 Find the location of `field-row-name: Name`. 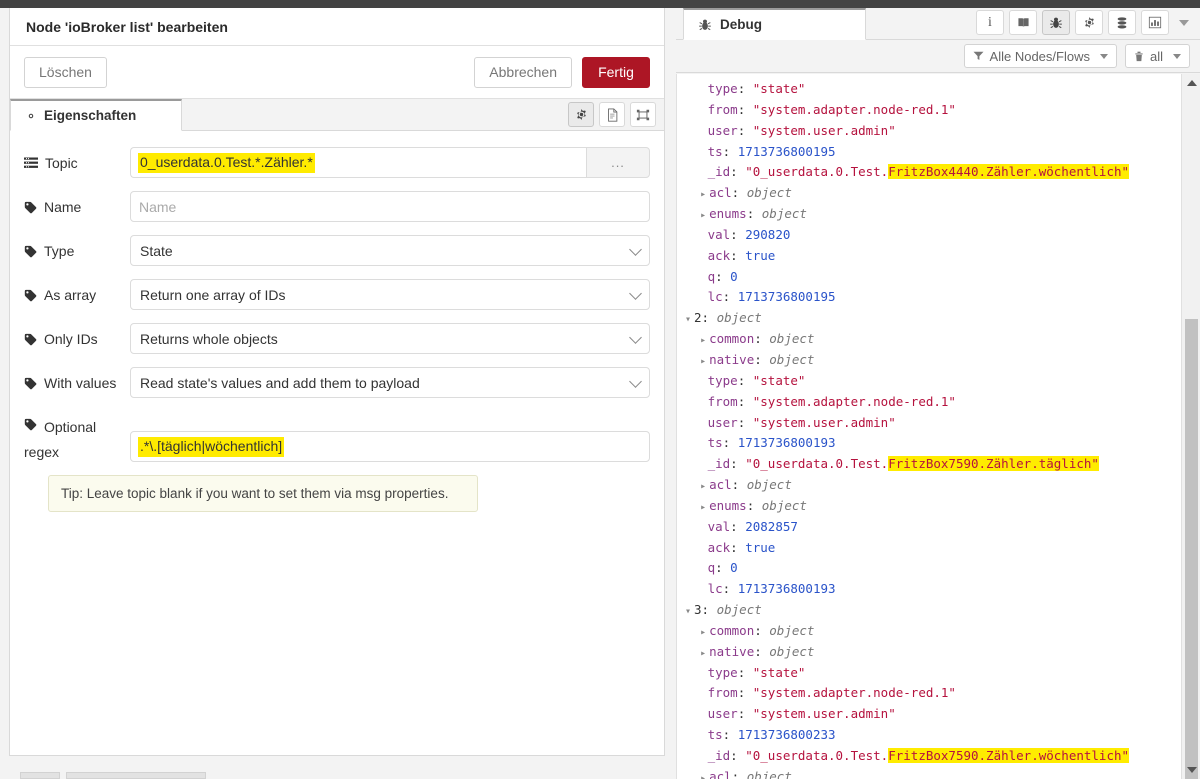

field-row-name: Name is located at coordinates (337, 206).